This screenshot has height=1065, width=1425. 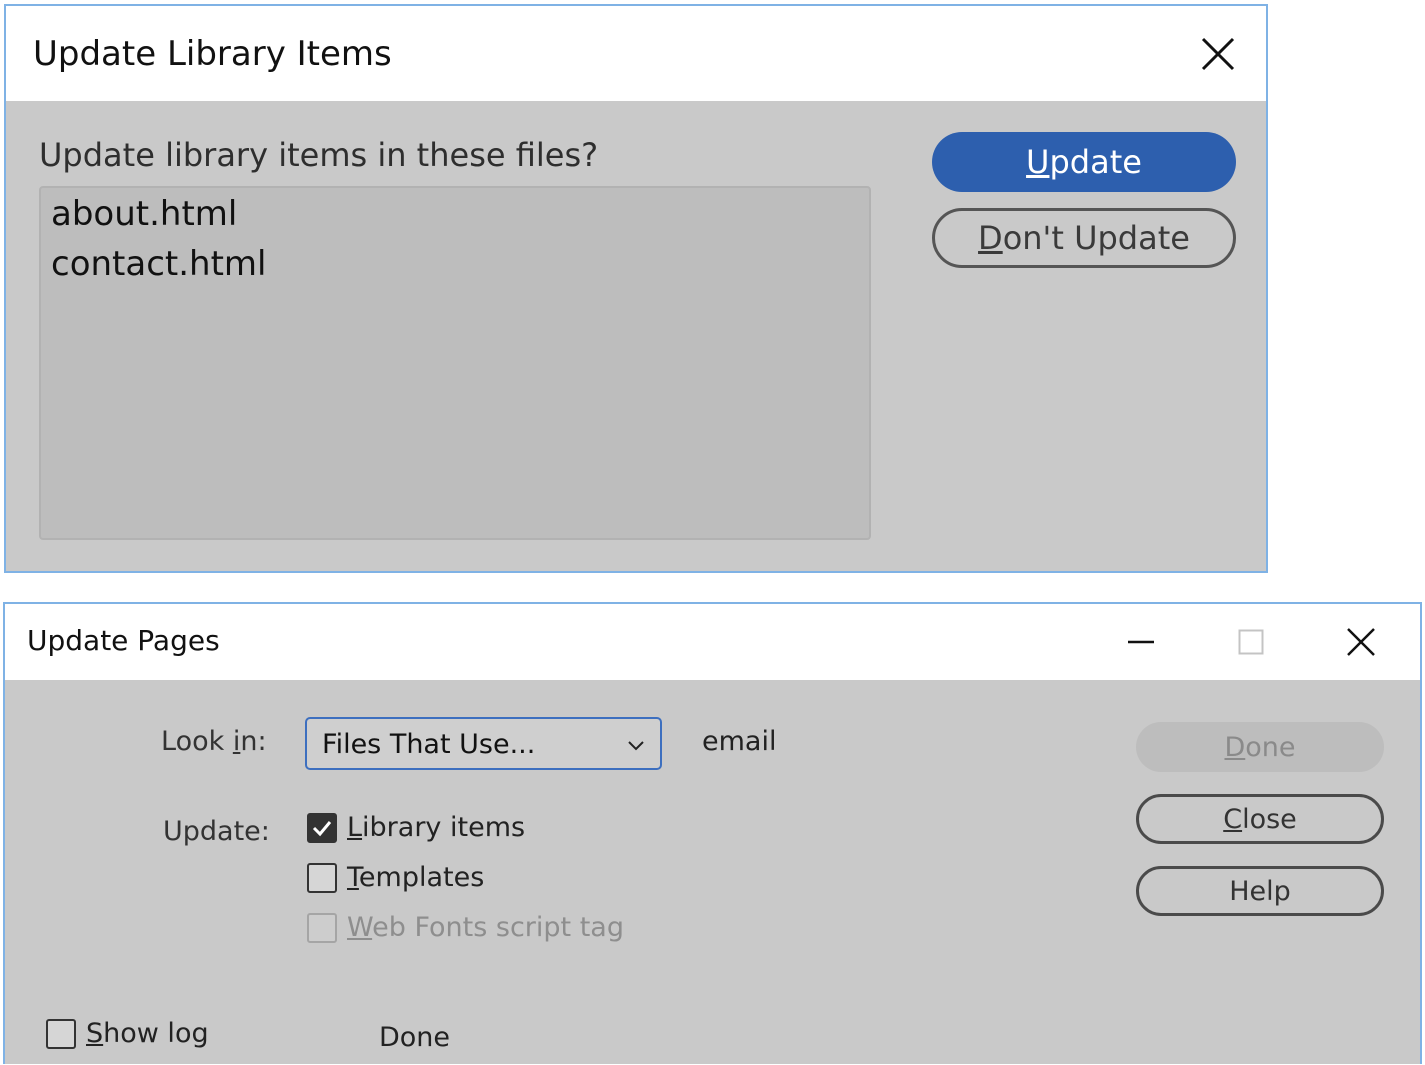 I want to click on templates-label: Templates, so click(x=415, y=877).